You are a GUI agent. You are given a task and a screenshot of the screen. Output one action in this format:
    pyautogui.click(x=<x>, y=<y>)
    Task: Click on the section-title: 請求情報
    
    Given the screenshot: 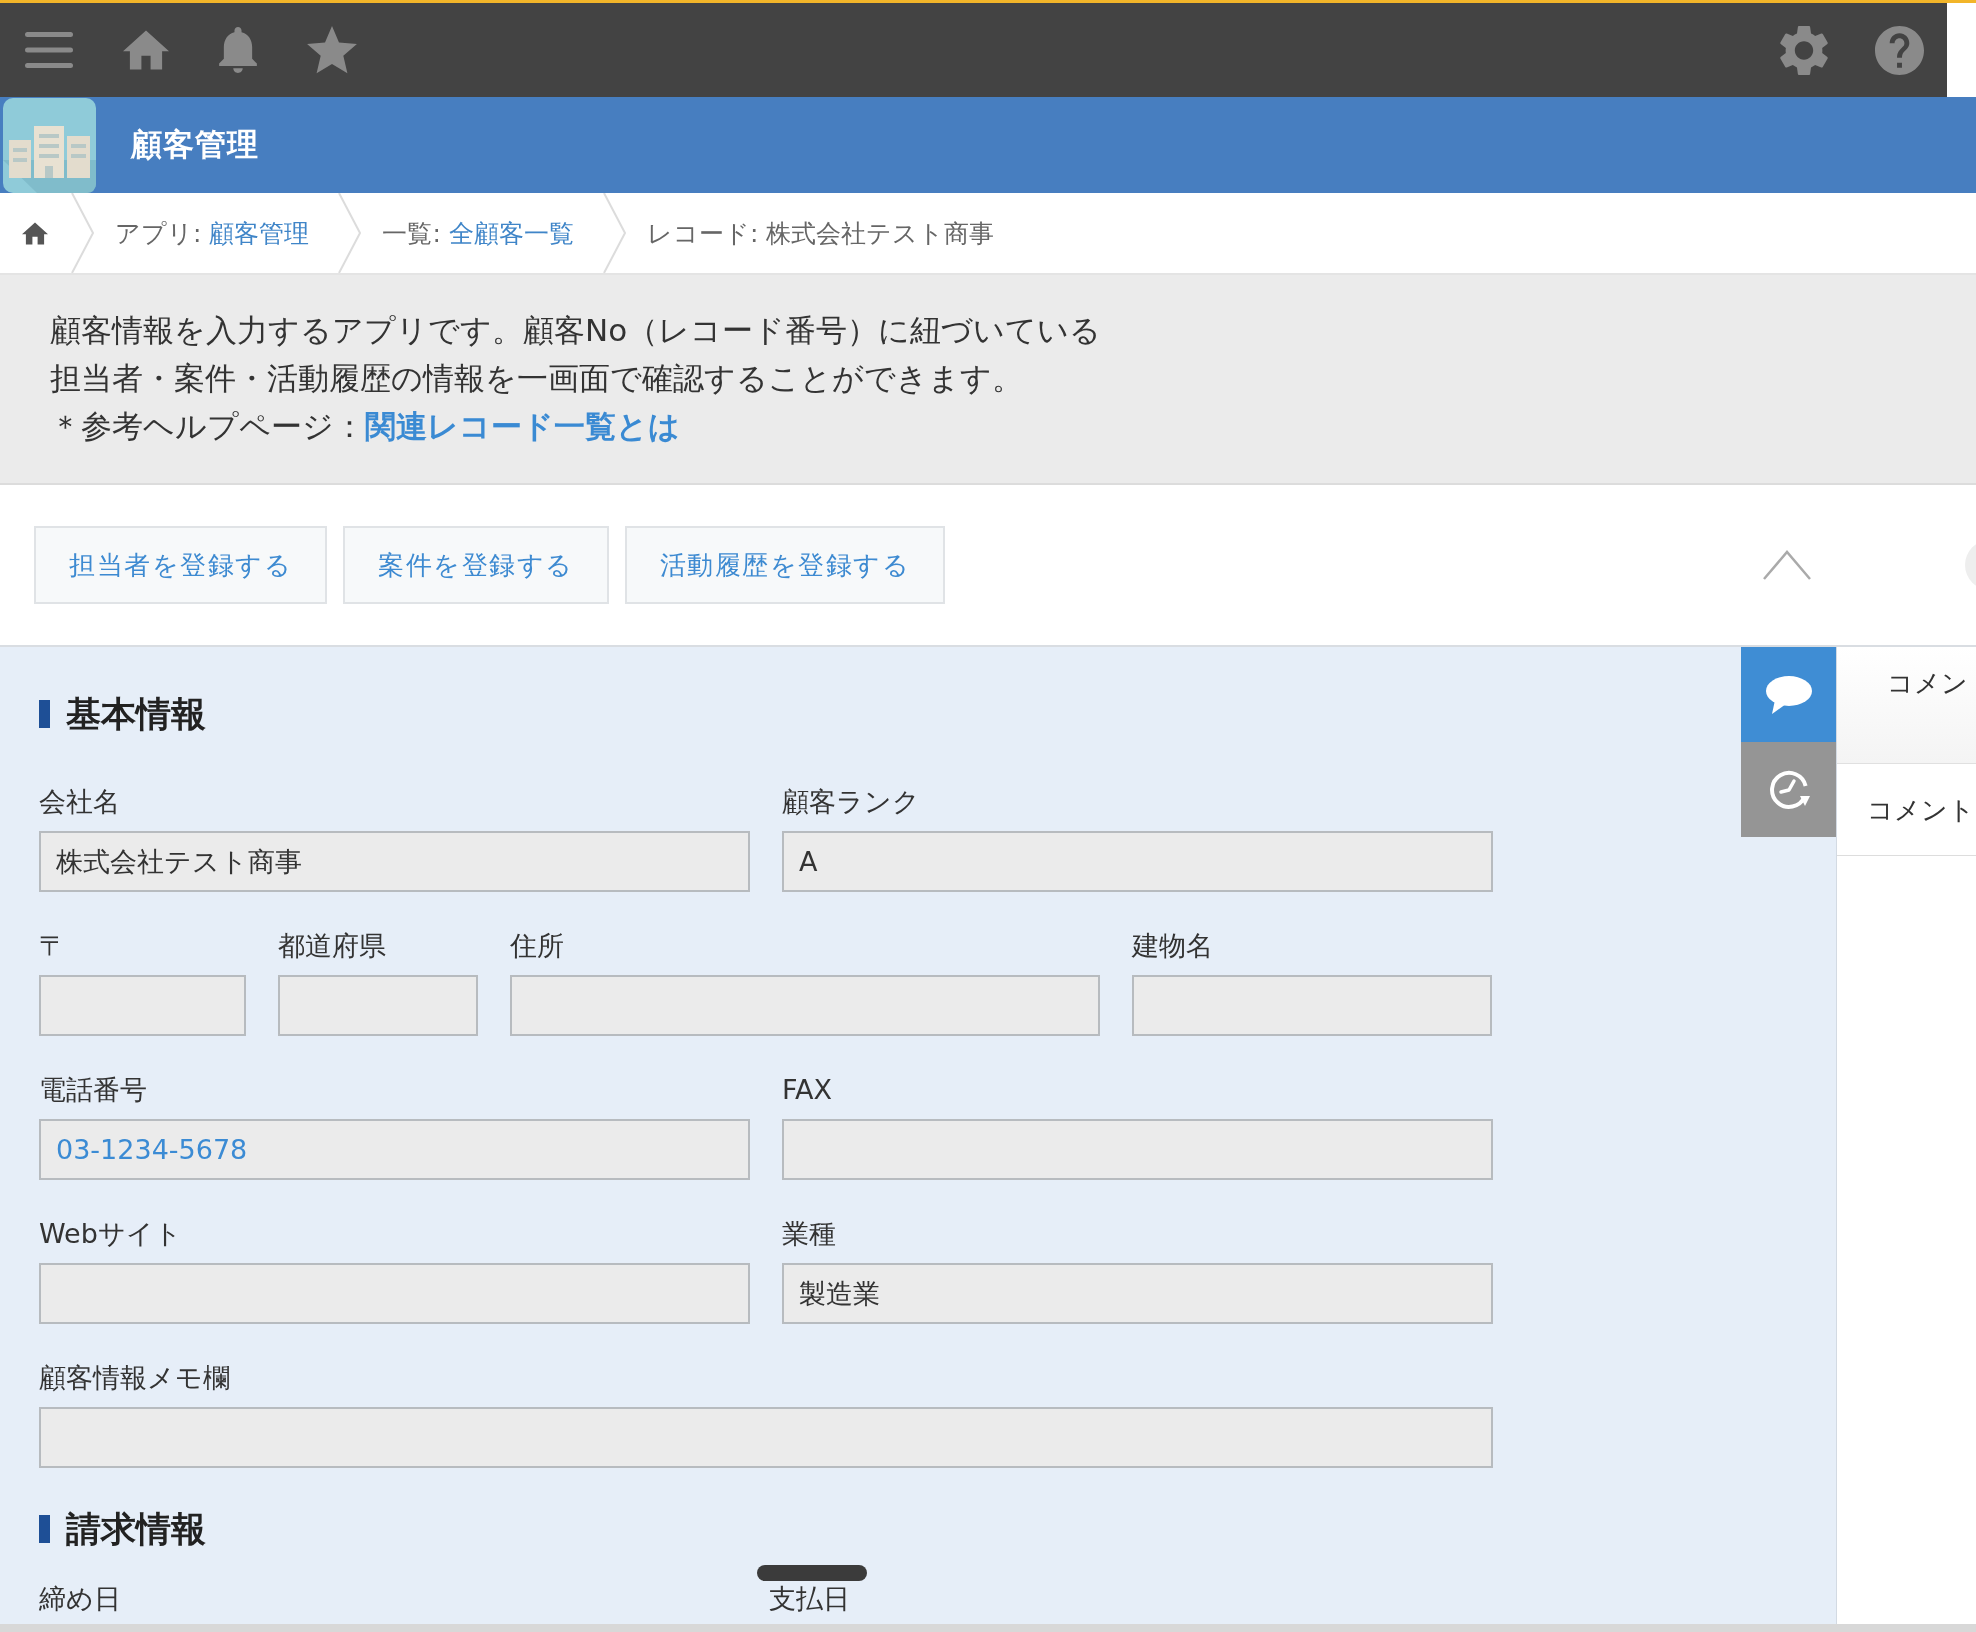 What is the action you would take?
    pyautogui.click(x=136, y=1529)
    